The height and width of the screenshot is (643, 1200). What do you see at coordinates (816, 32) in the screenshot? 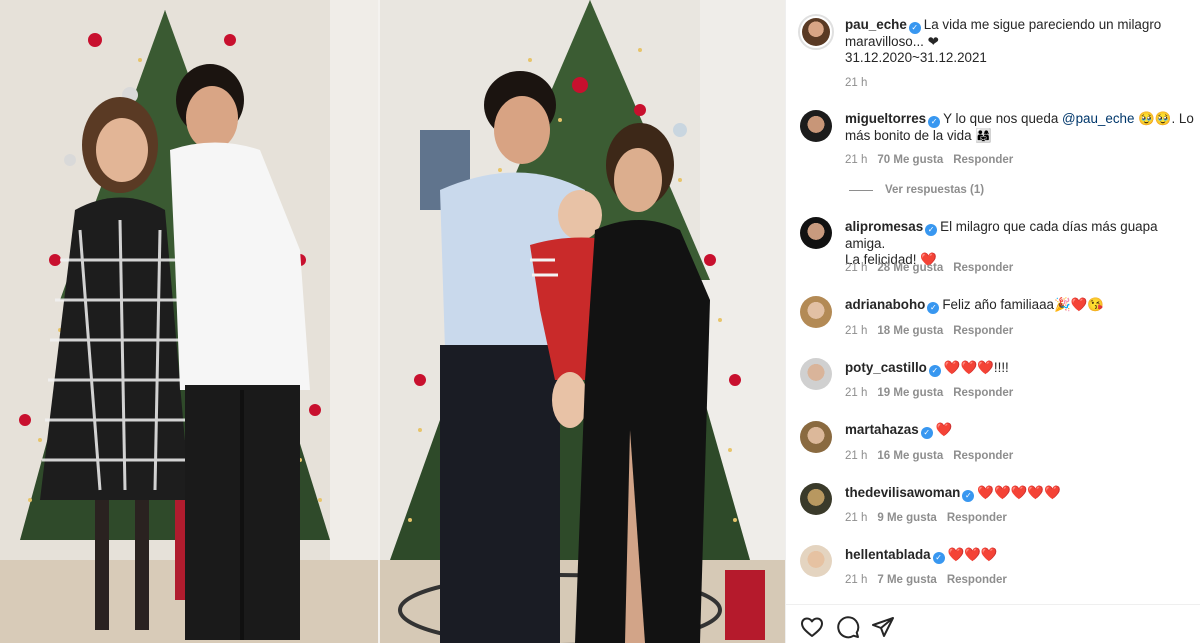
I see `author-avatar` at bounding box center [816, 32].